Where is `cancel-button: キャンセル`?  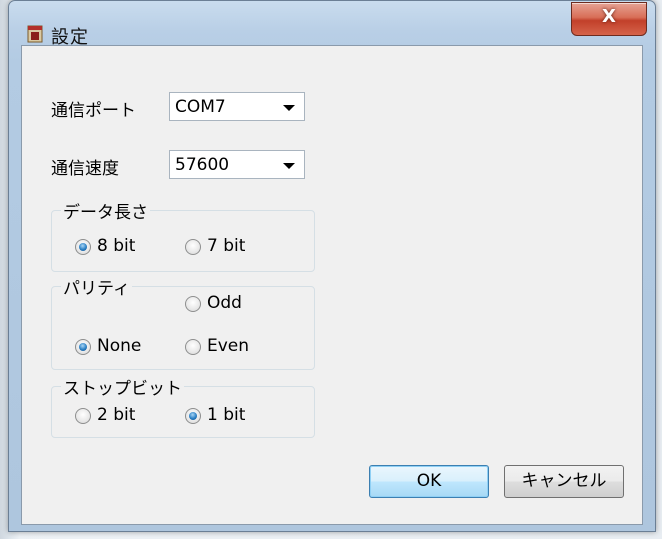 cancel-button: キャンセル is located at coordinates (564, 481).